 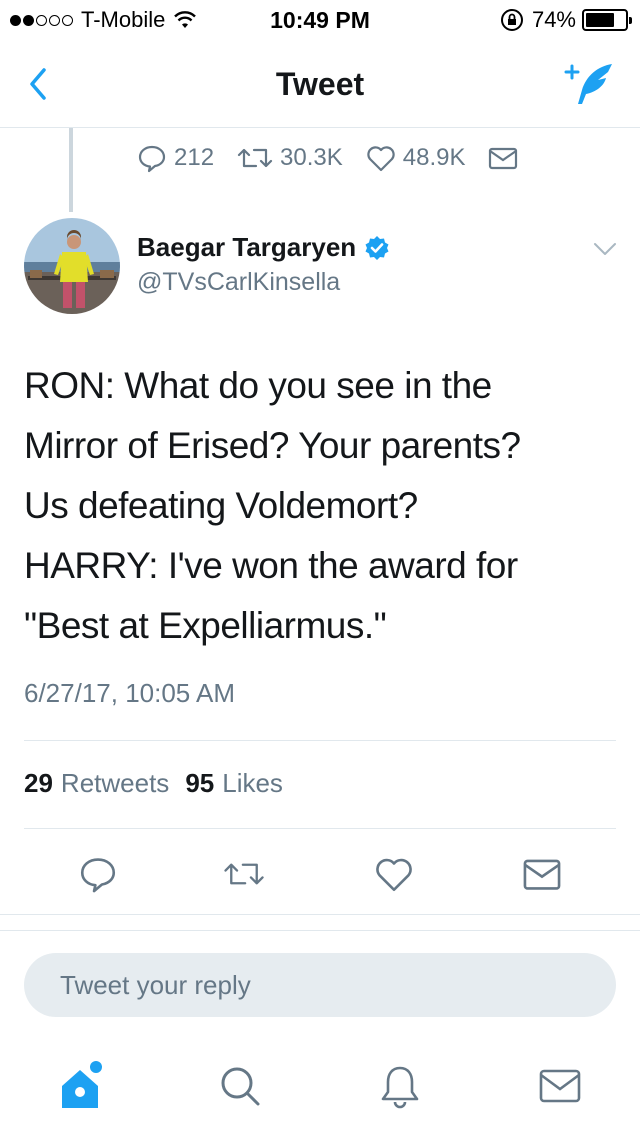 I want to click on compose-tweet-icon, so click(x=588, y=84).